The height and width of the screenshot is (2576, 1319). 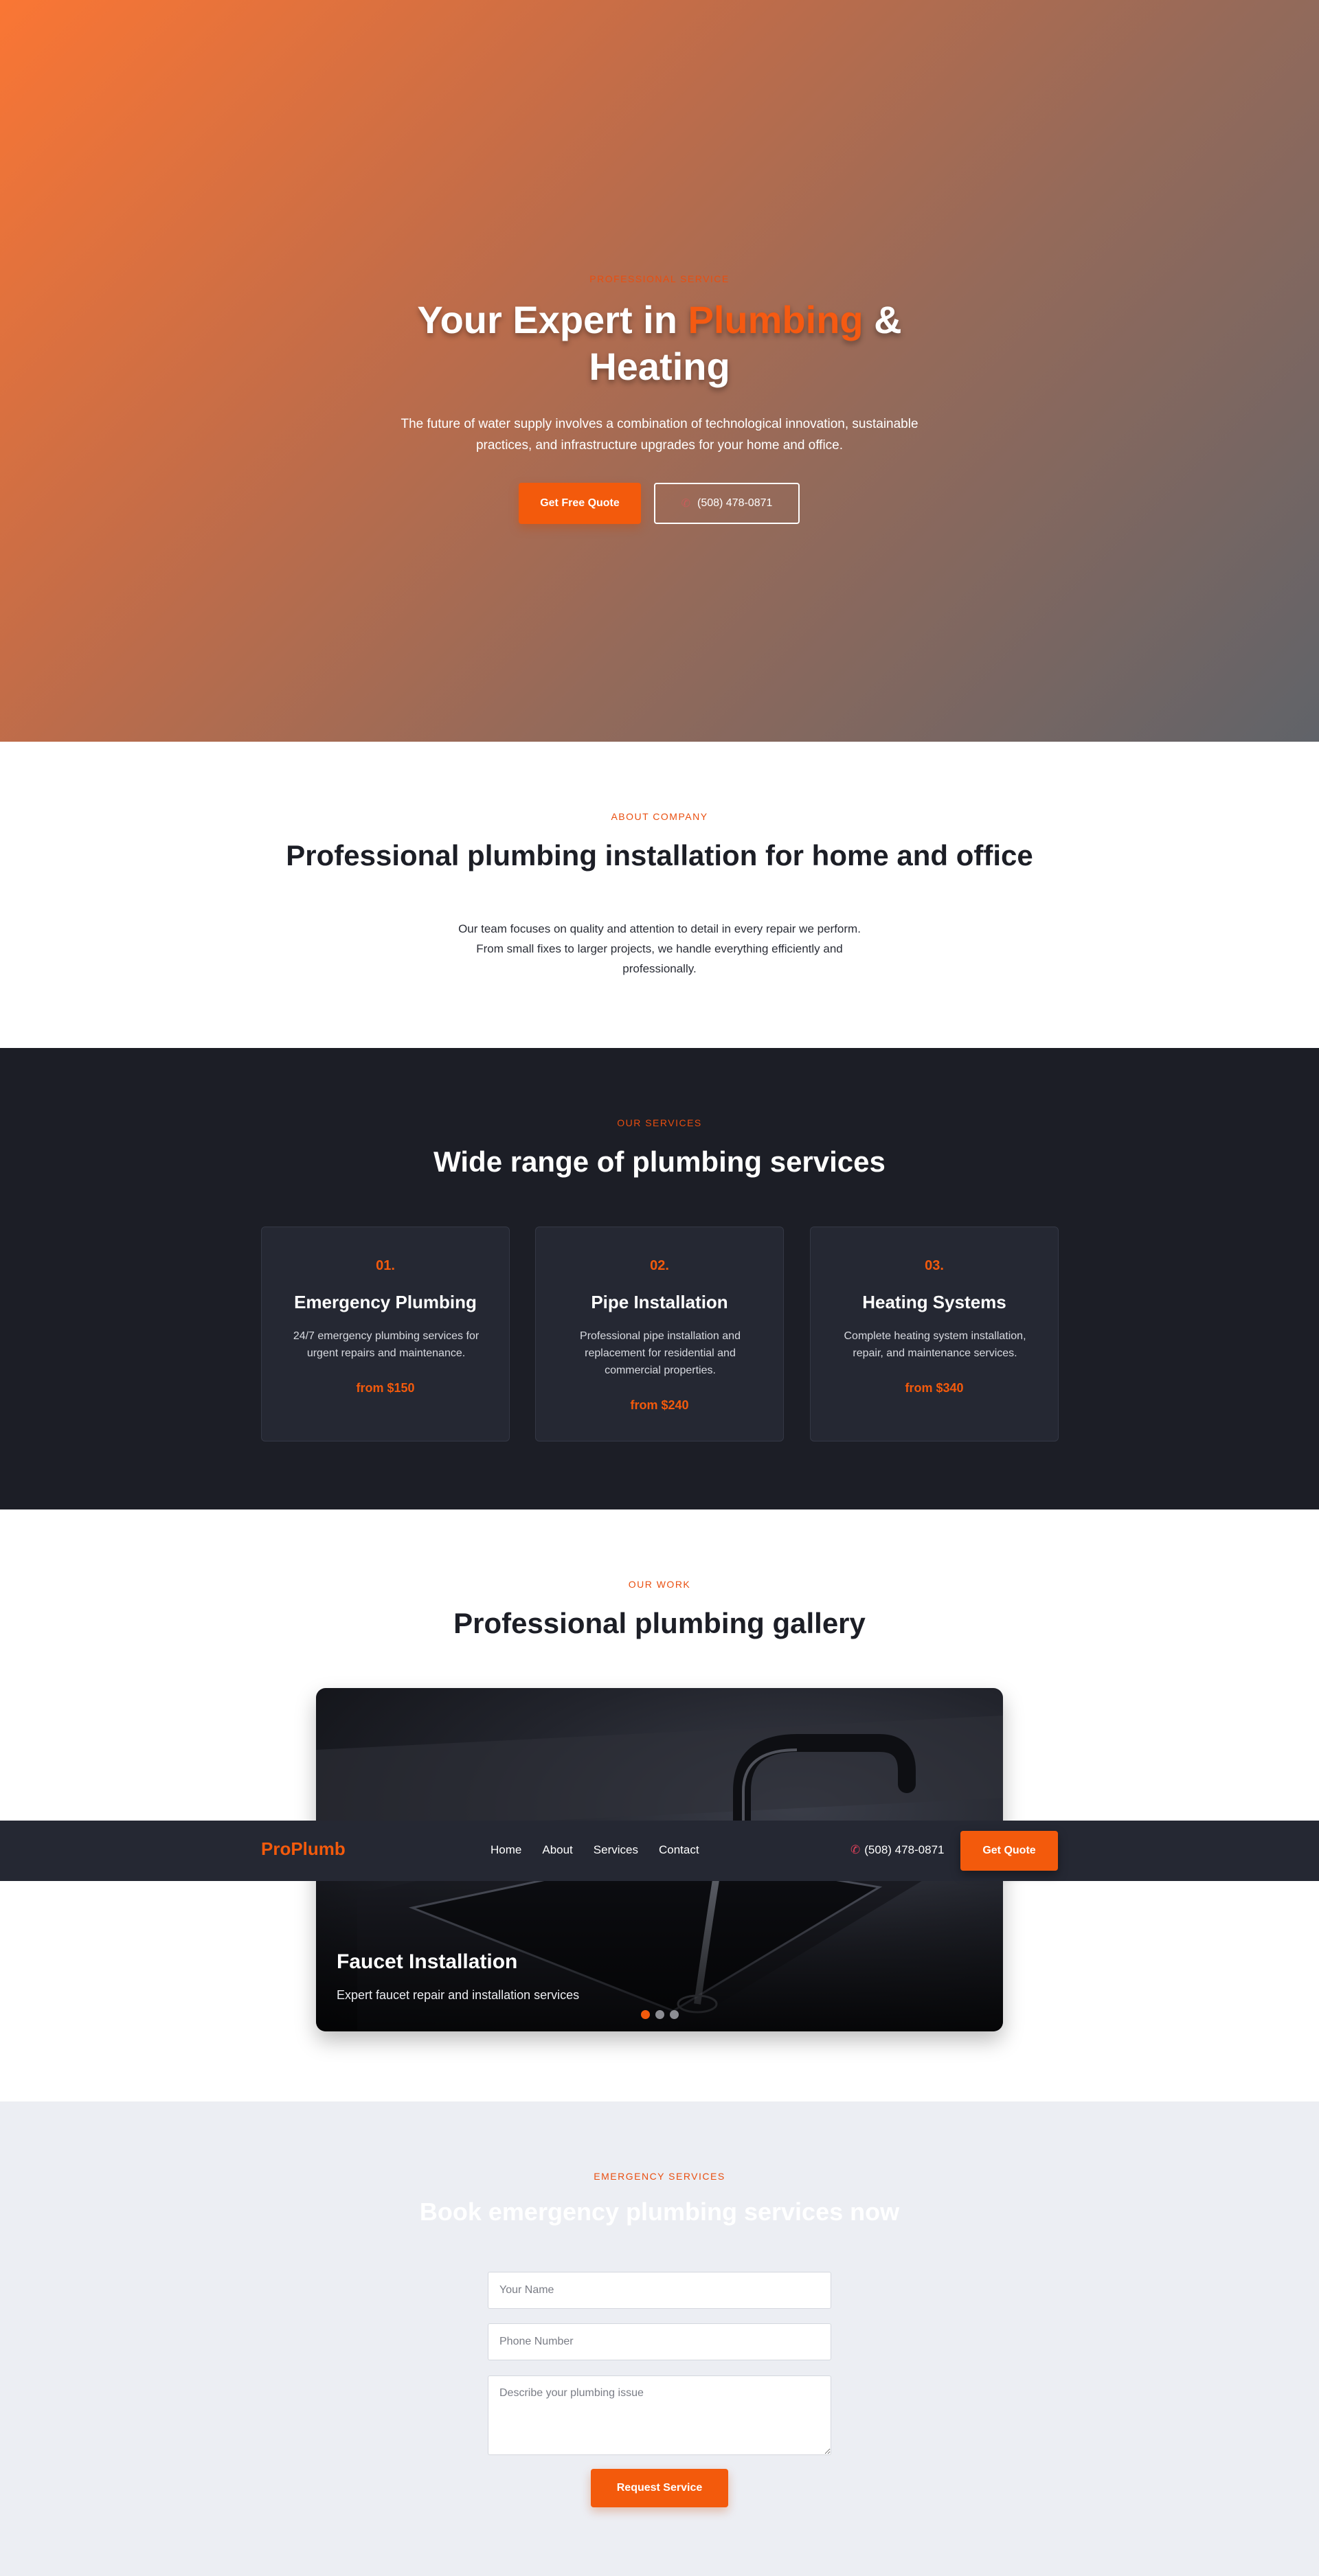 I want to click on card-number: 03., so click(x=934, y=1265).